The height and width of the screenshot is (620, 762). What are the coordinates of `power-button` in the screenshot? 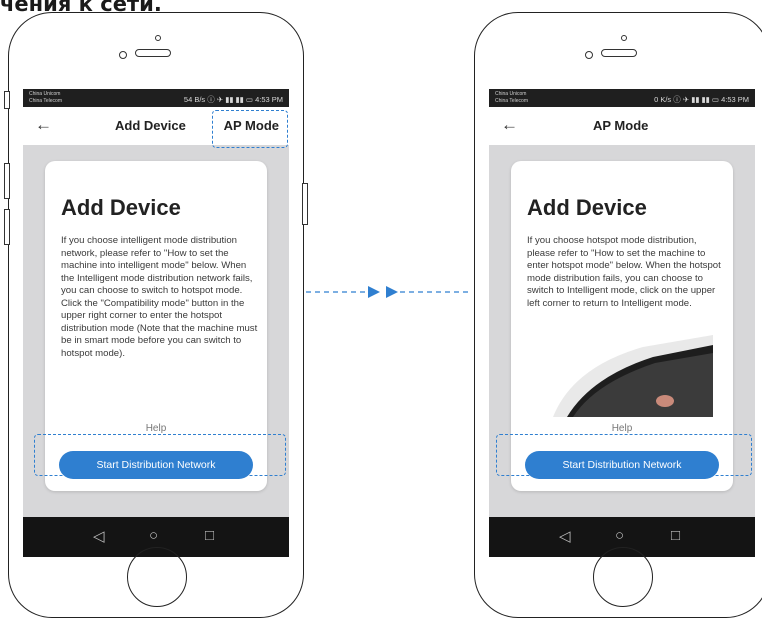 It's located at (305, 204).